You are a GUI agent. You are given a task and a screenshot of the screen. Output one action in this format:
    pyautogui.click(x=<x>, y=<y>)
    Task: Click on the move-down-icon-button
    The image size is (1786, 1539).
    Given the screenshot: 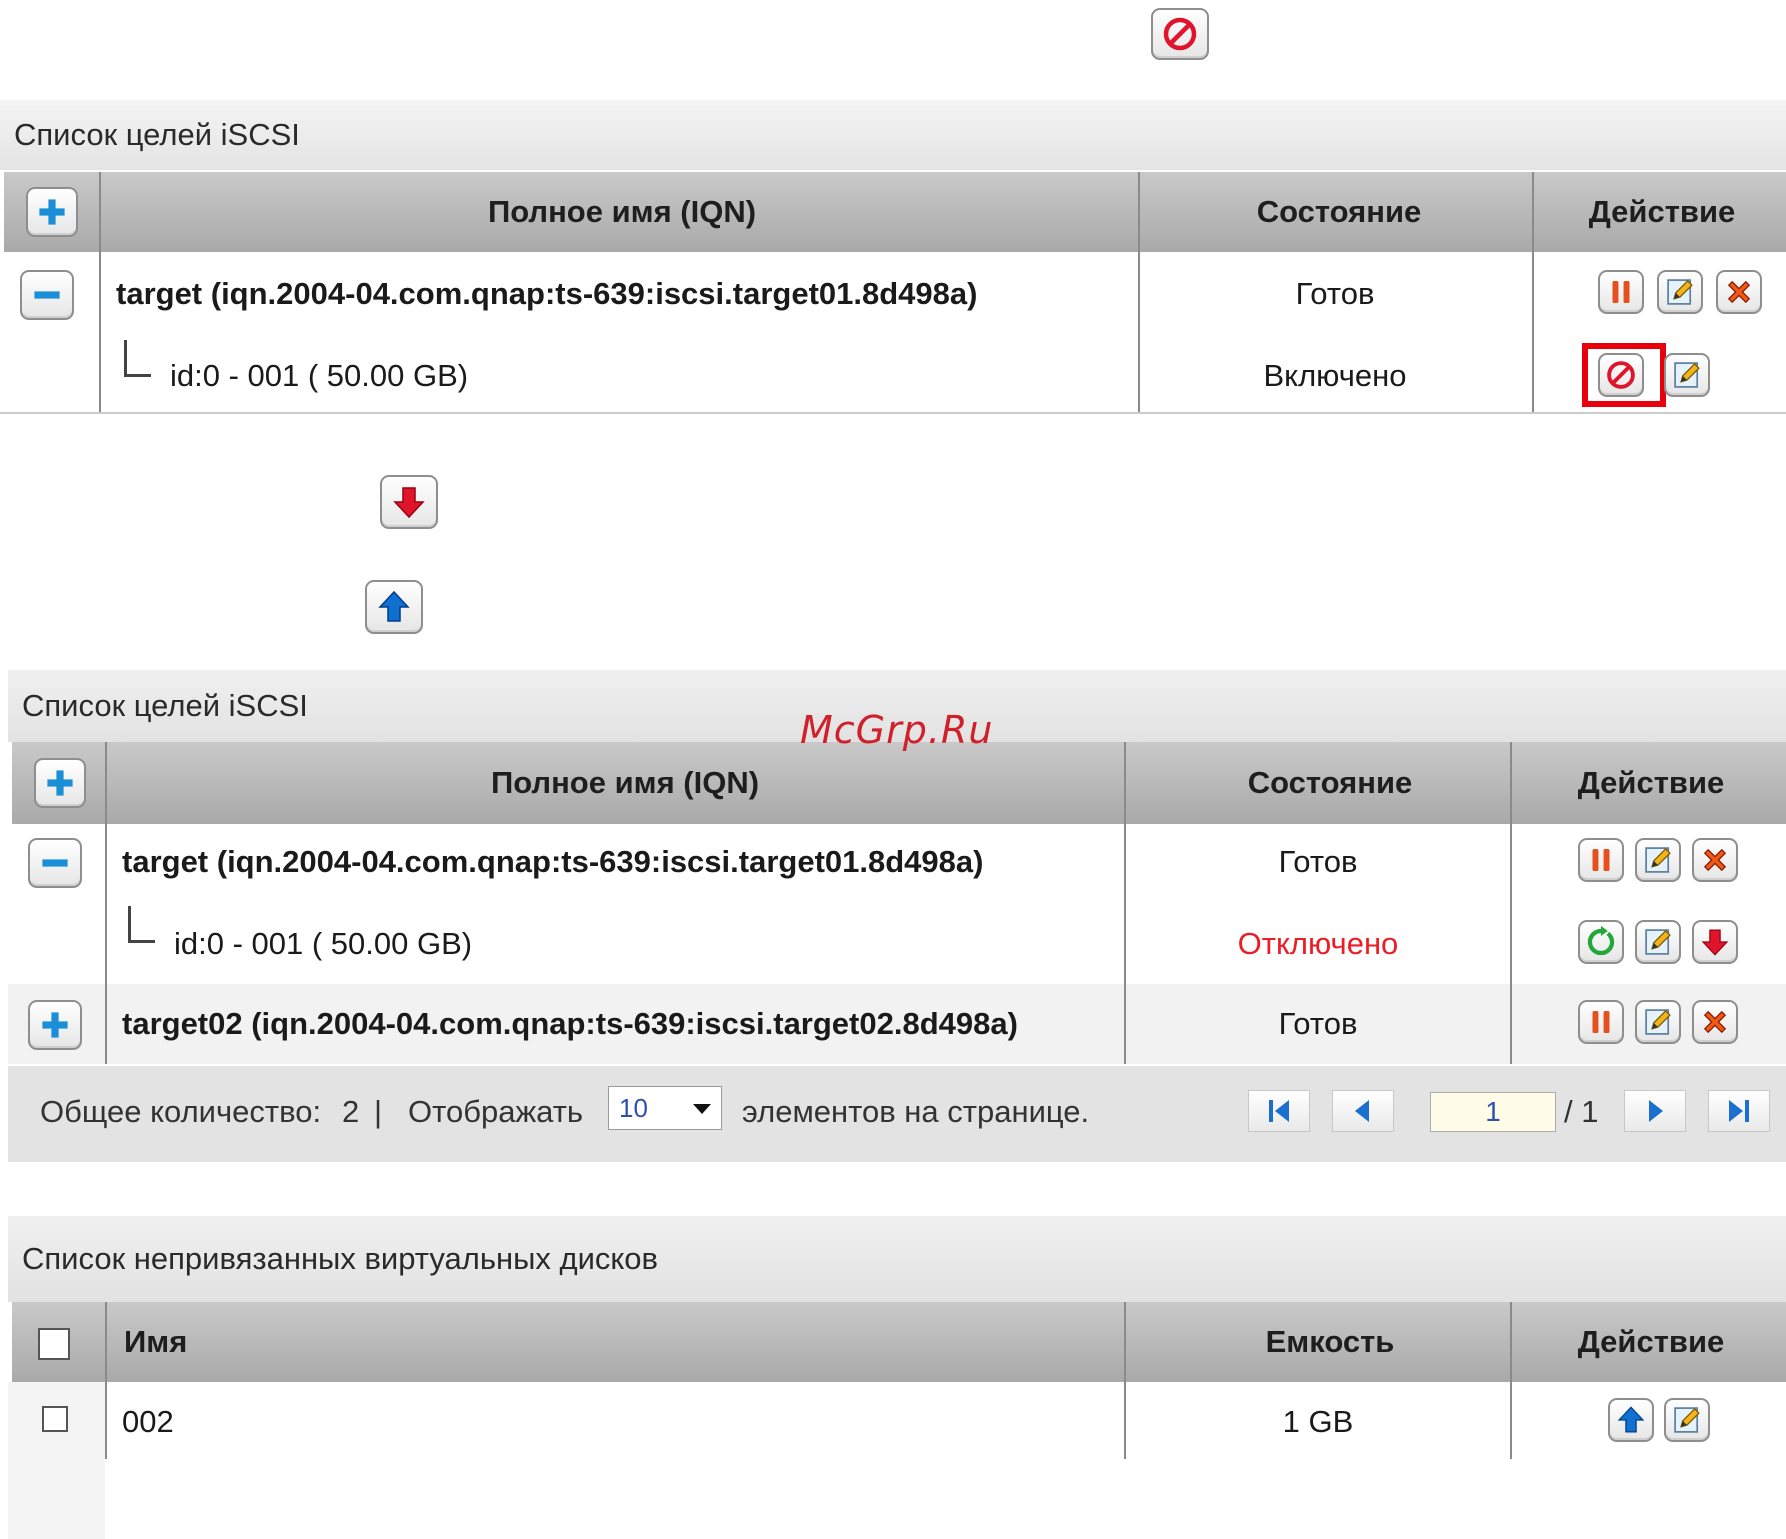 What is the action you would take?
    pyautogui.click(x=409, y=502)
    